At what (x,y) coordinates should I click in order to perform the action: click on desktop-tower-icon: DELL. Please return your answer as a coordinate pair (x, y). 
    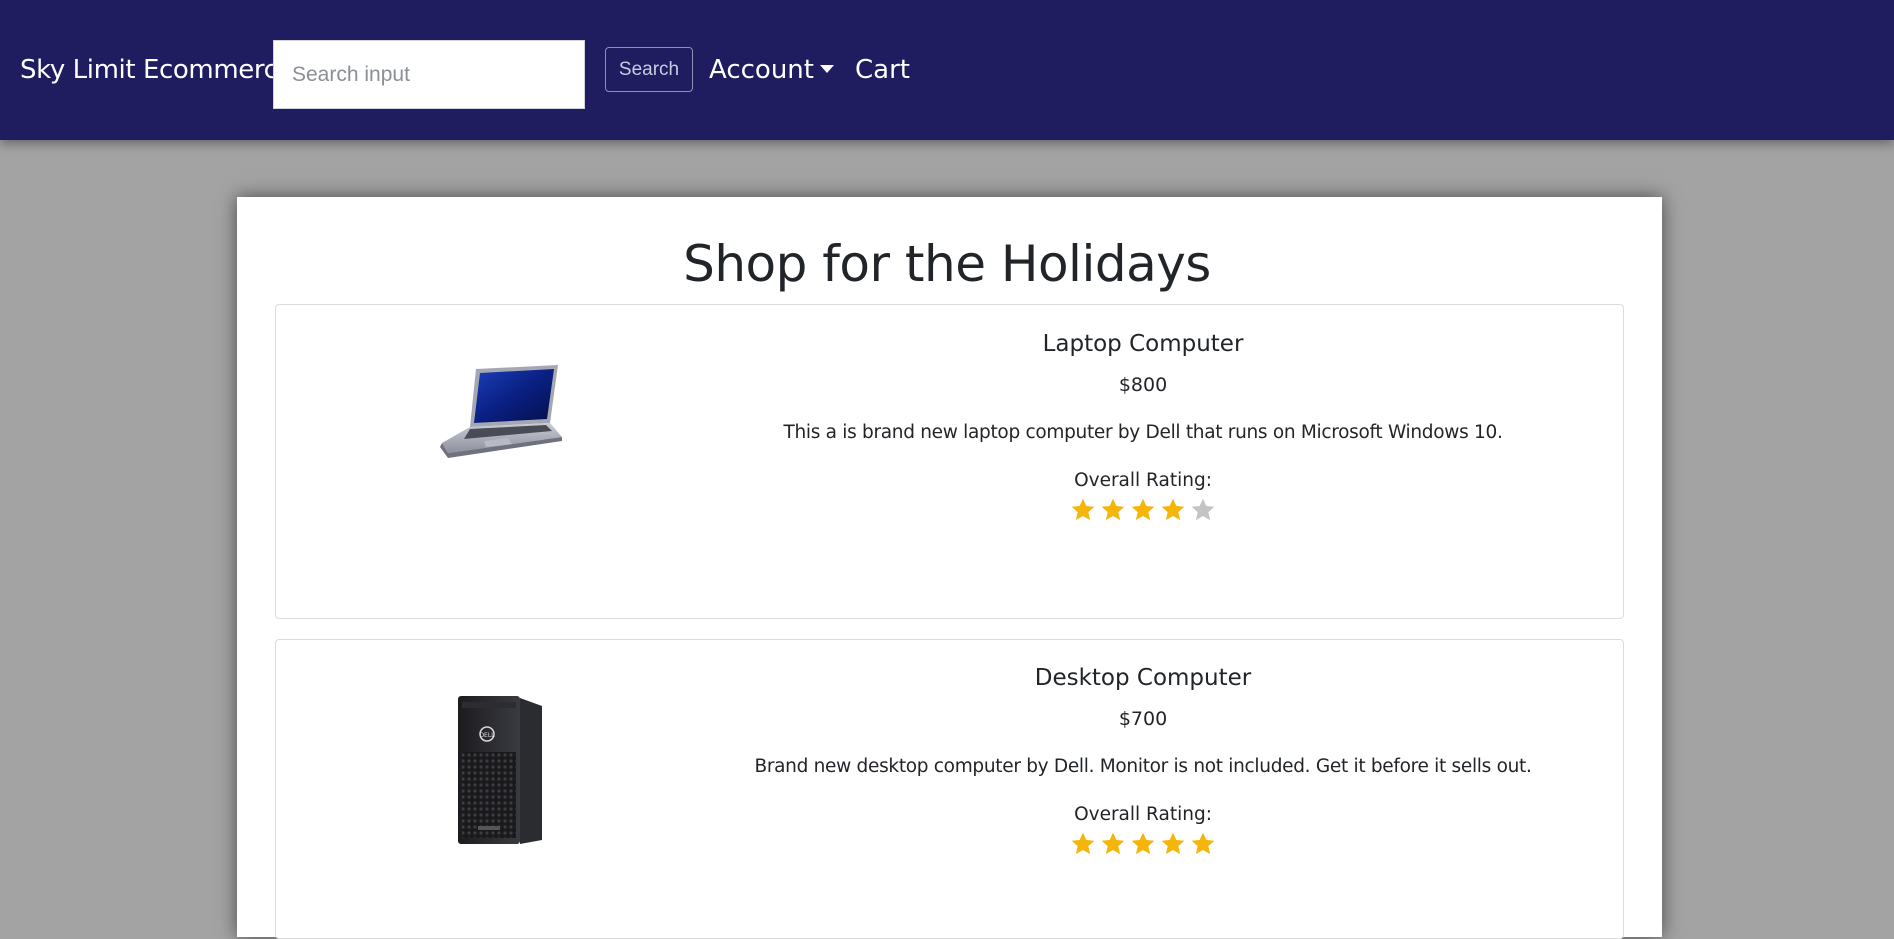
    Looking at the image, I should click on (500, 769).